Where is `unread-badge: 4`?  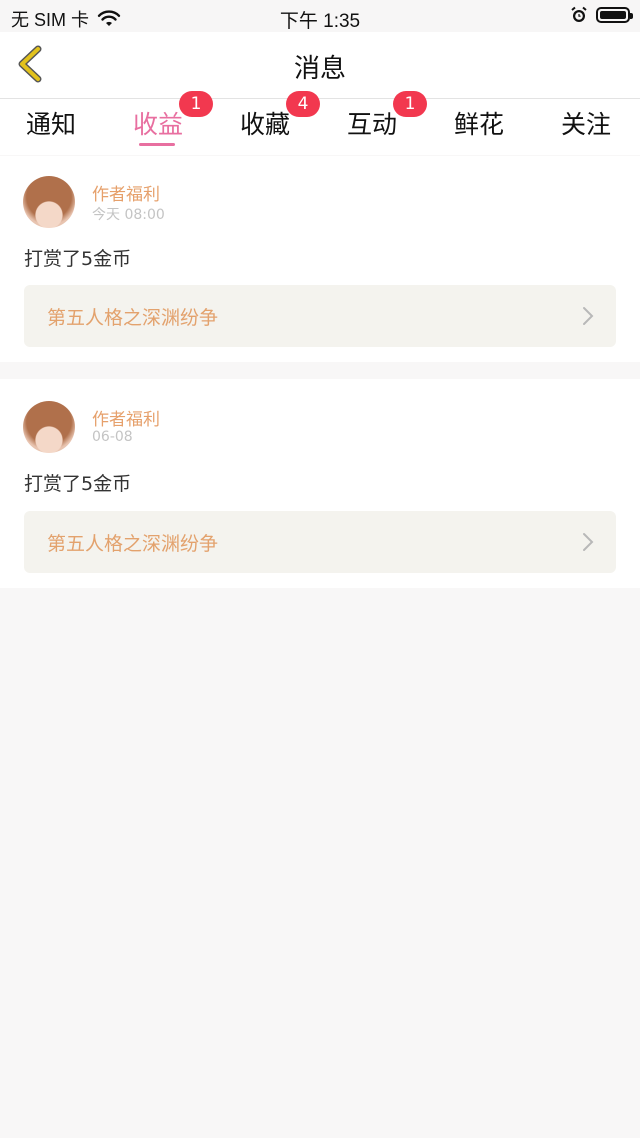
unread-badge: 4 is located at coordinates (303, 104).